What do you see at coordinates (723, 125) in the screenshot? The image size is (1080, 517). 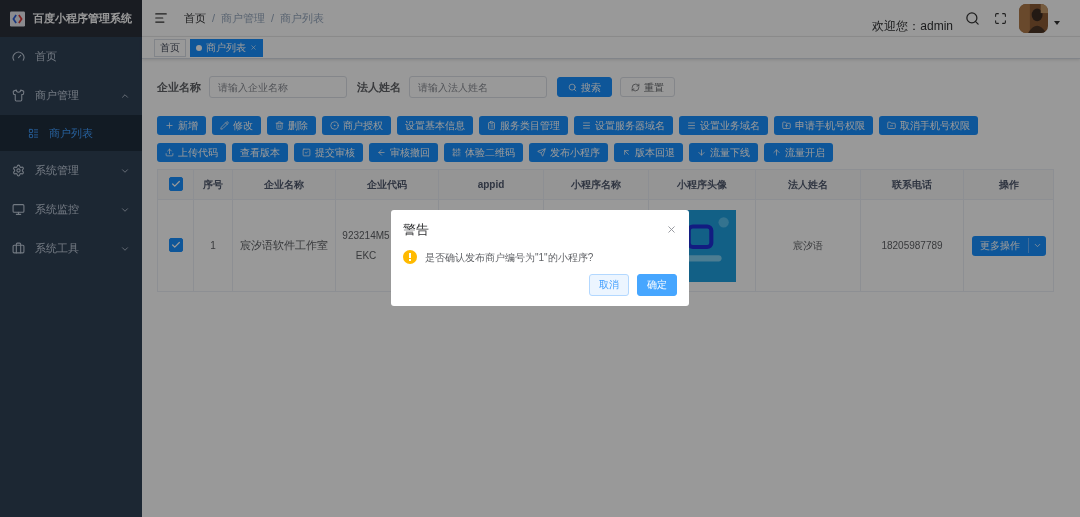 I see `toolbar-button: 设置业务域名` at bounding box center [723, 125].